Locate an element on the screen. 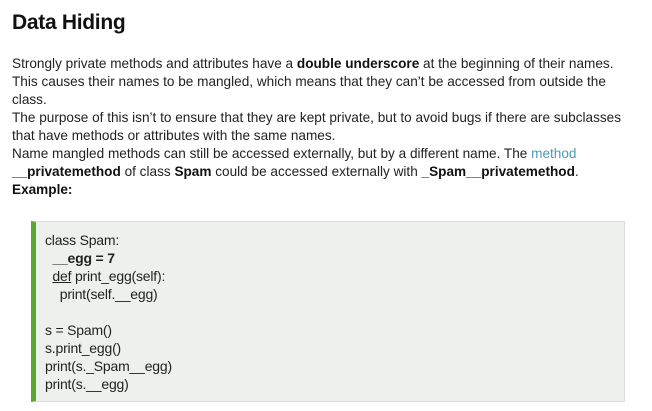 Image resolution: width=652 pixels, height=411 pixels. p3-text-3: could be accessed externally with is located at coordinates (316, 171).